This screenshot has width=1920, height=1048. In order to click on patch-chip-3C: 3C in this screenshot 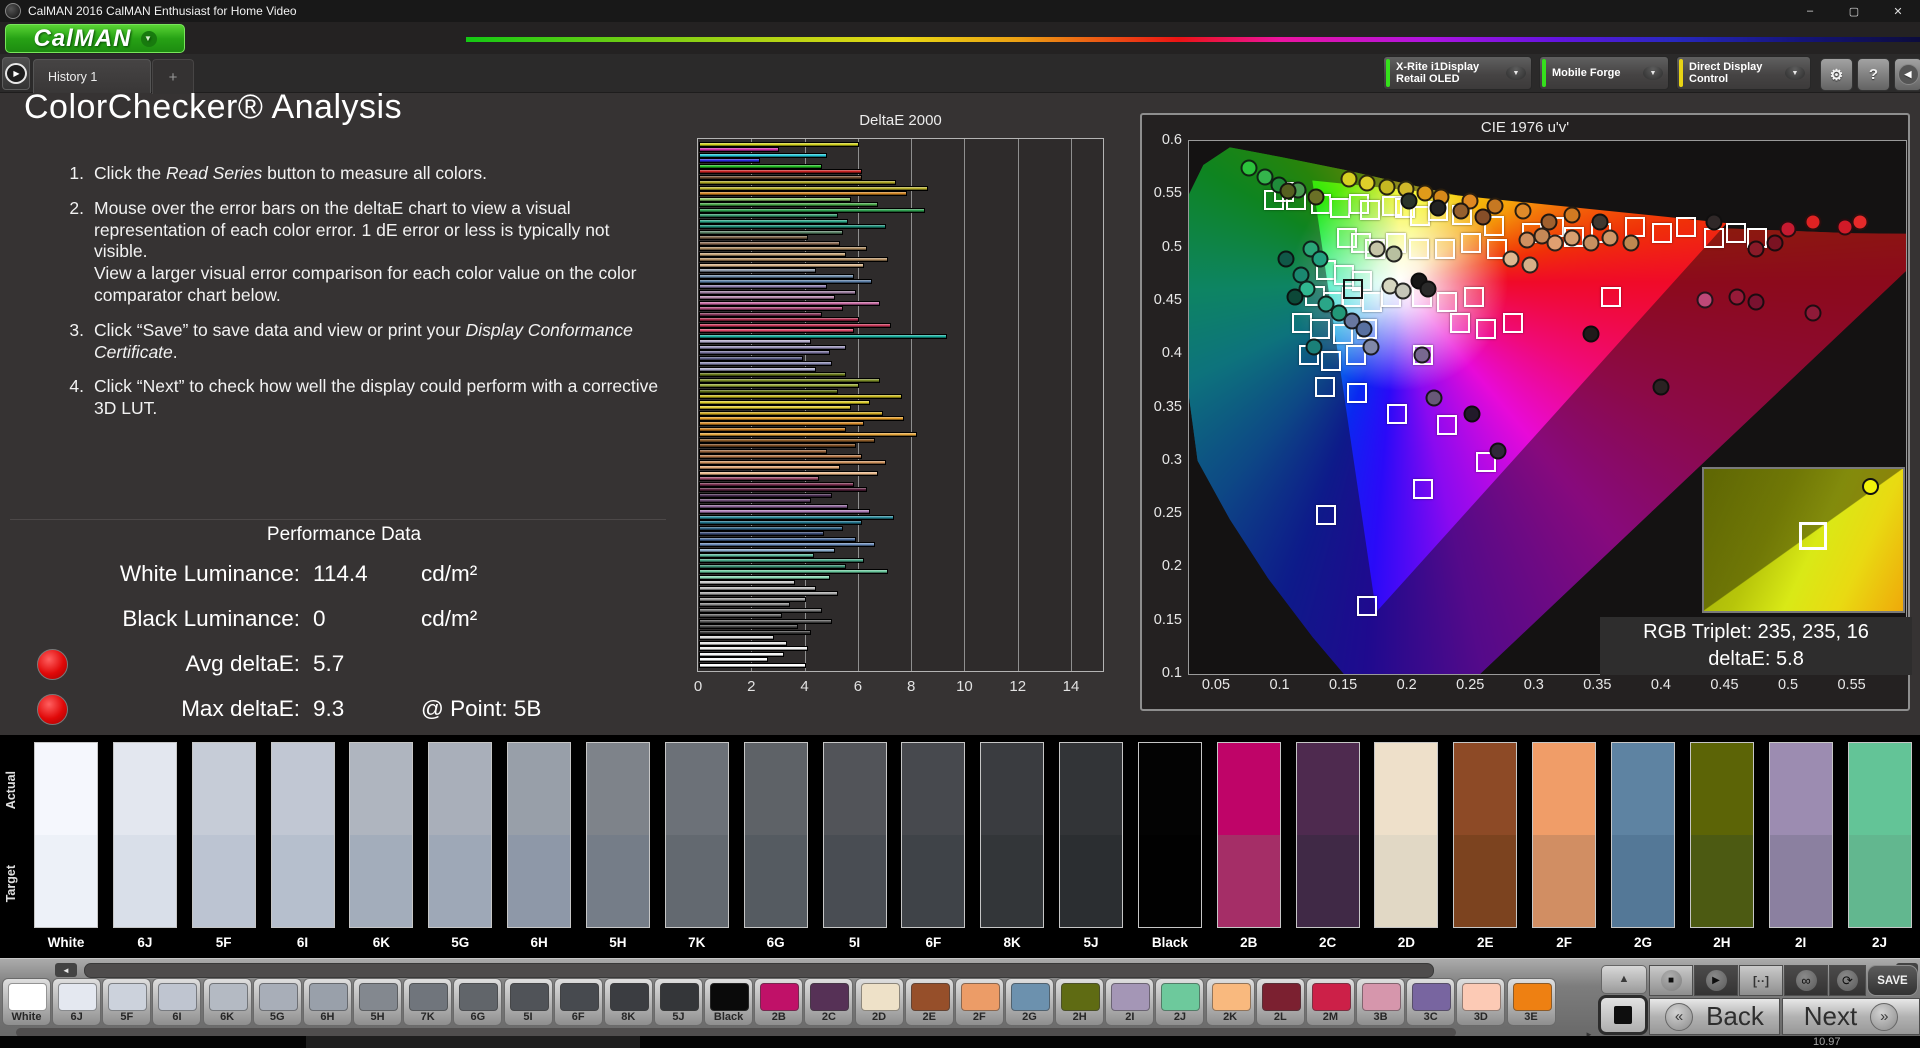, I will do `click(1431, 1002)`.